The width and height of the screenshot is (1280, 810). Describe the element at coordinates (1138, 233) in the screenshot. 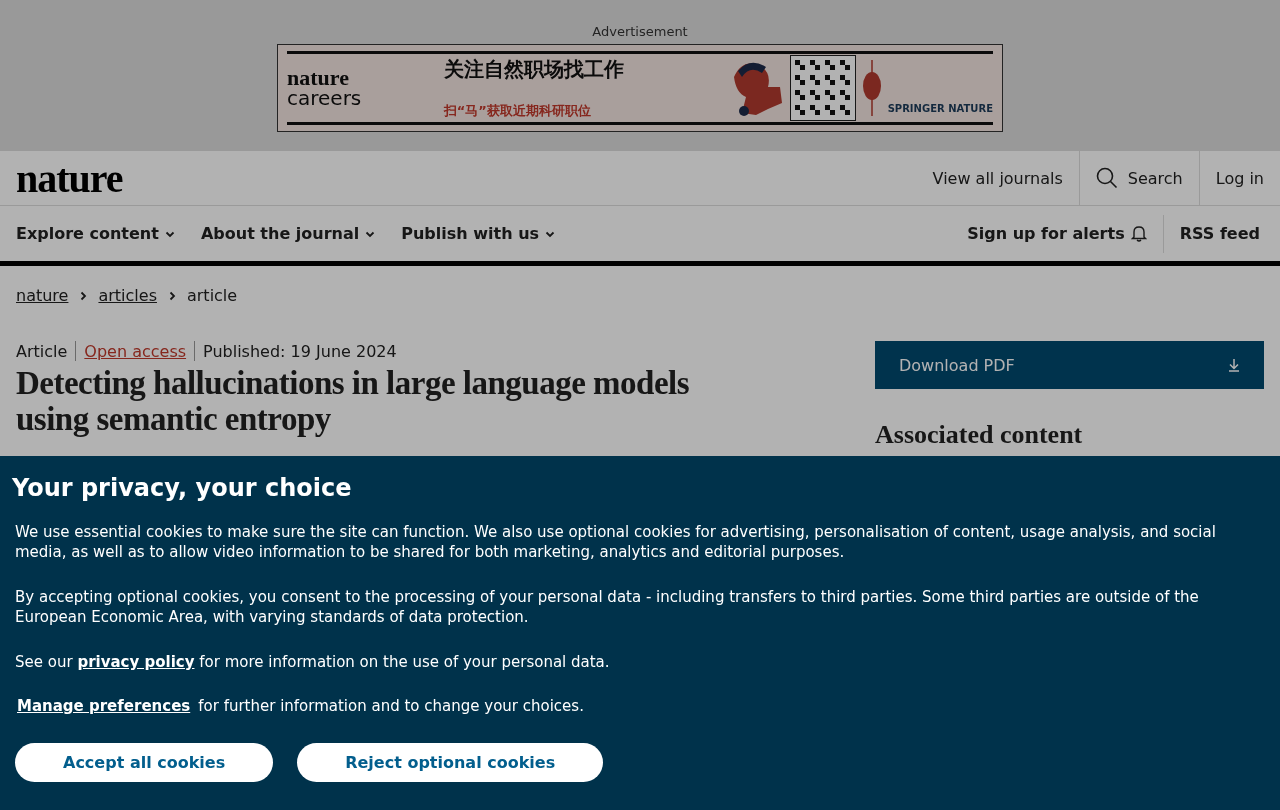

I see `bell-icon` at that location.